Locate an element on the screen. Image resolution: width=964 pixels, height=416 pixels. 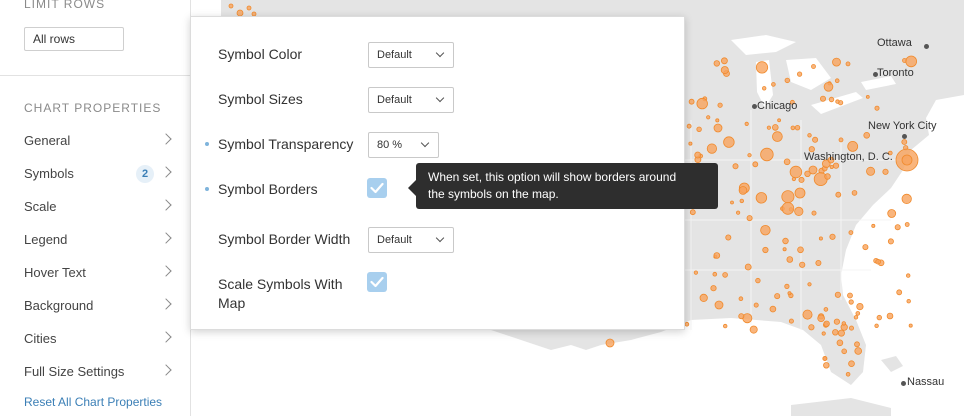
scale-symbols-checkbox is located at coordinates (377, 282).